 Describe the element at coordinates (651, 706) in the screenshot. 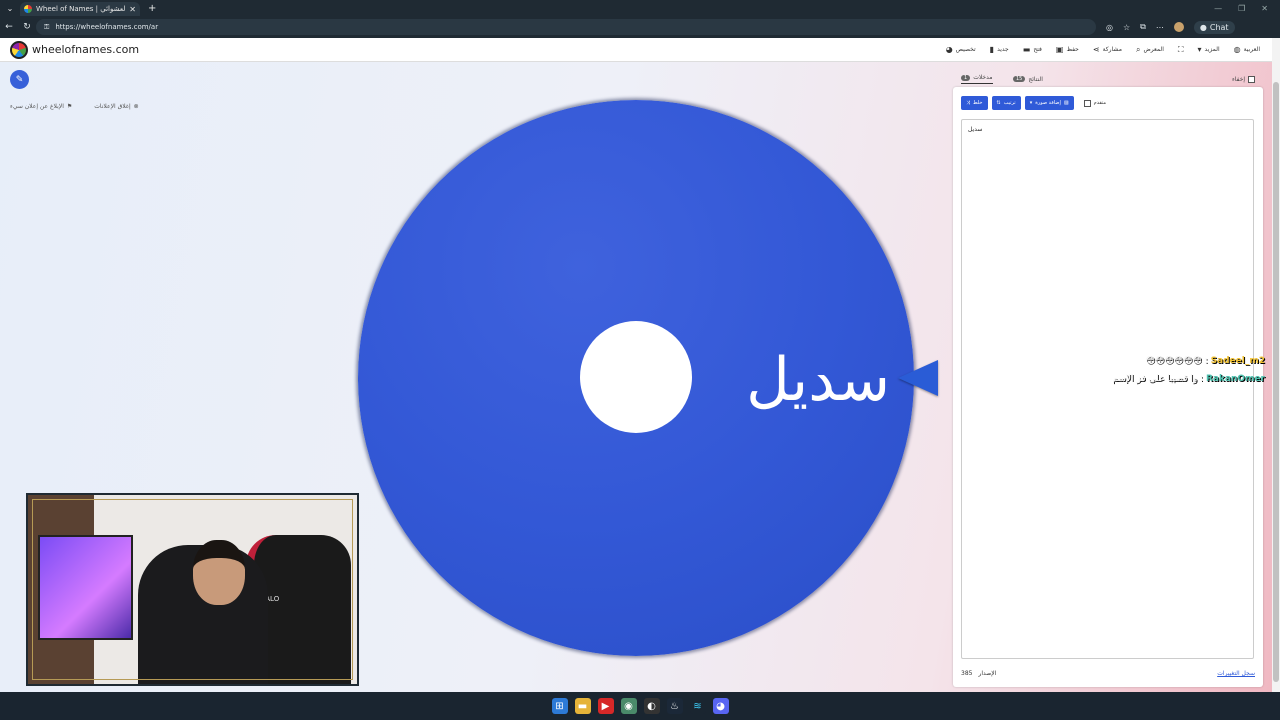

I see `obs-icon: ◐` at that location.